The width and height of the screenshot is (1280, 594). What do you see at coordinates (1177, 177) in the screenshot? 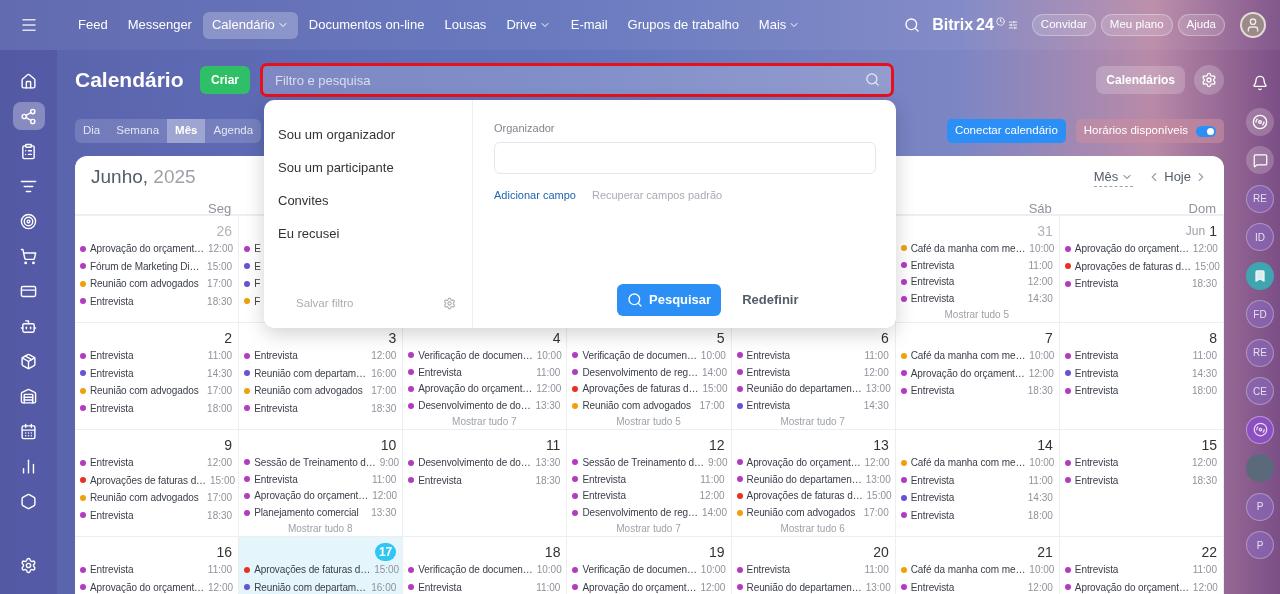
I see `today-button: Hoje` at bounding box center [1177, 177].